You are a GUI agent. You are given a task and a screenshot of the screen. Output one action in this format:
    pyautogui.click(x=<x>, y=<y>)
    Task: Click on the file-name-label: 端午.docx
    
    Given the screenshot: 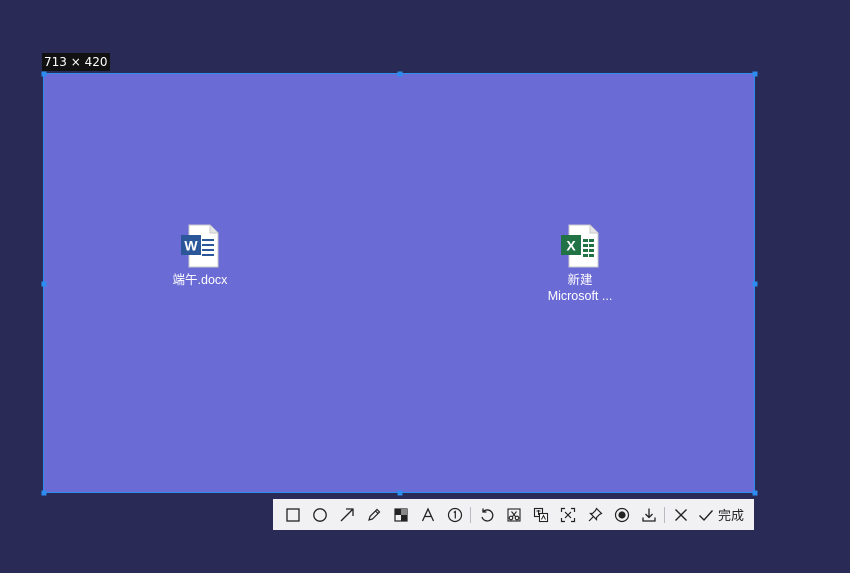 What is the action you would take?
    pyautogui.click(x=200, y=280)
    